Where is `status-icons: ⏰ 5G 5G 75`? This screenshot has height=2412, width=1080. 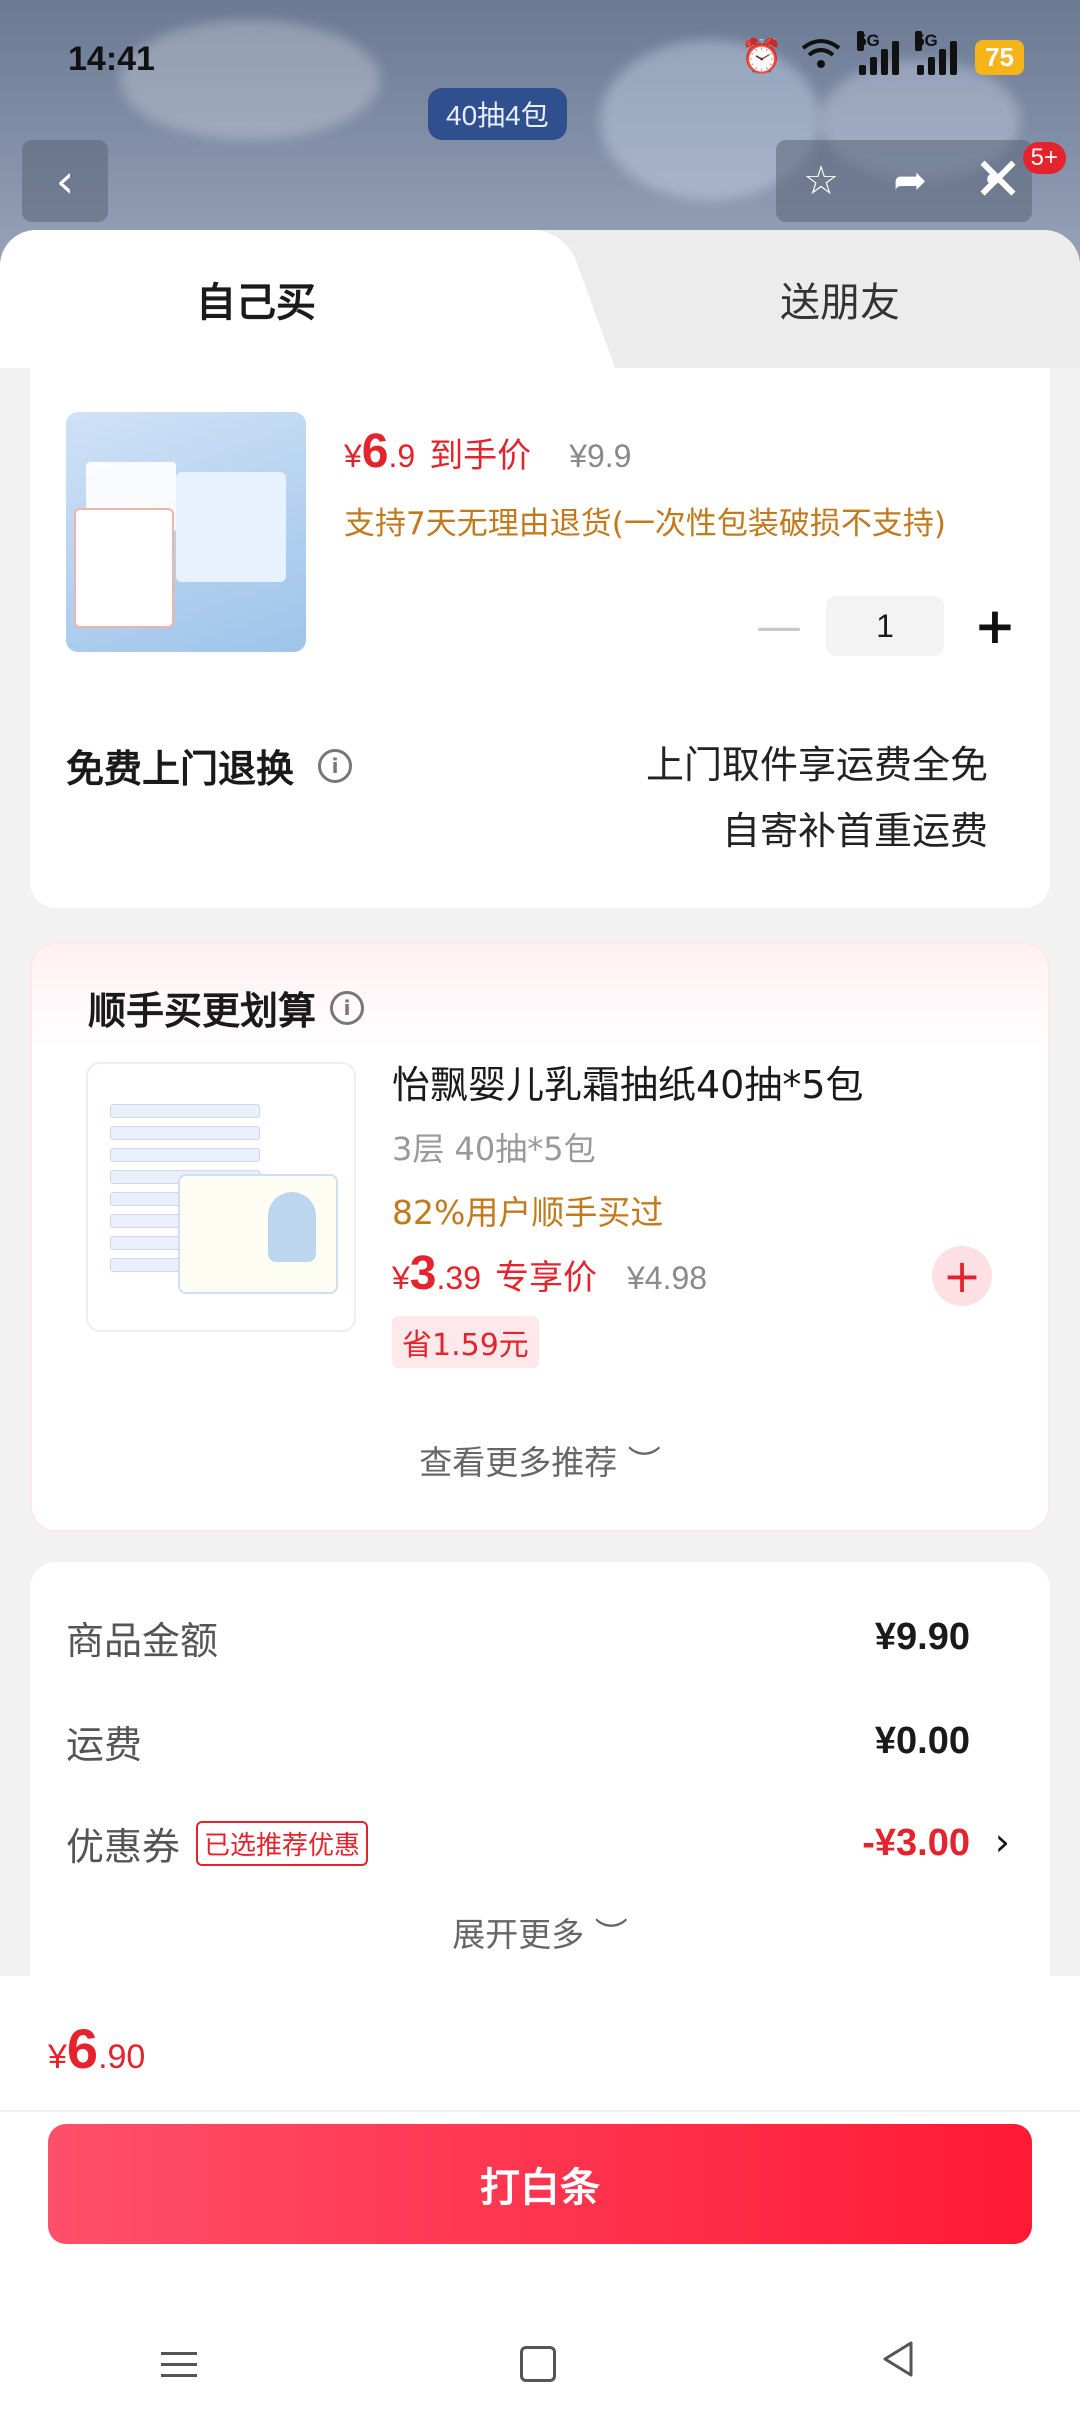
status-icons: ⏰ 5G 5G 75 is located at coordinates (882, 54).